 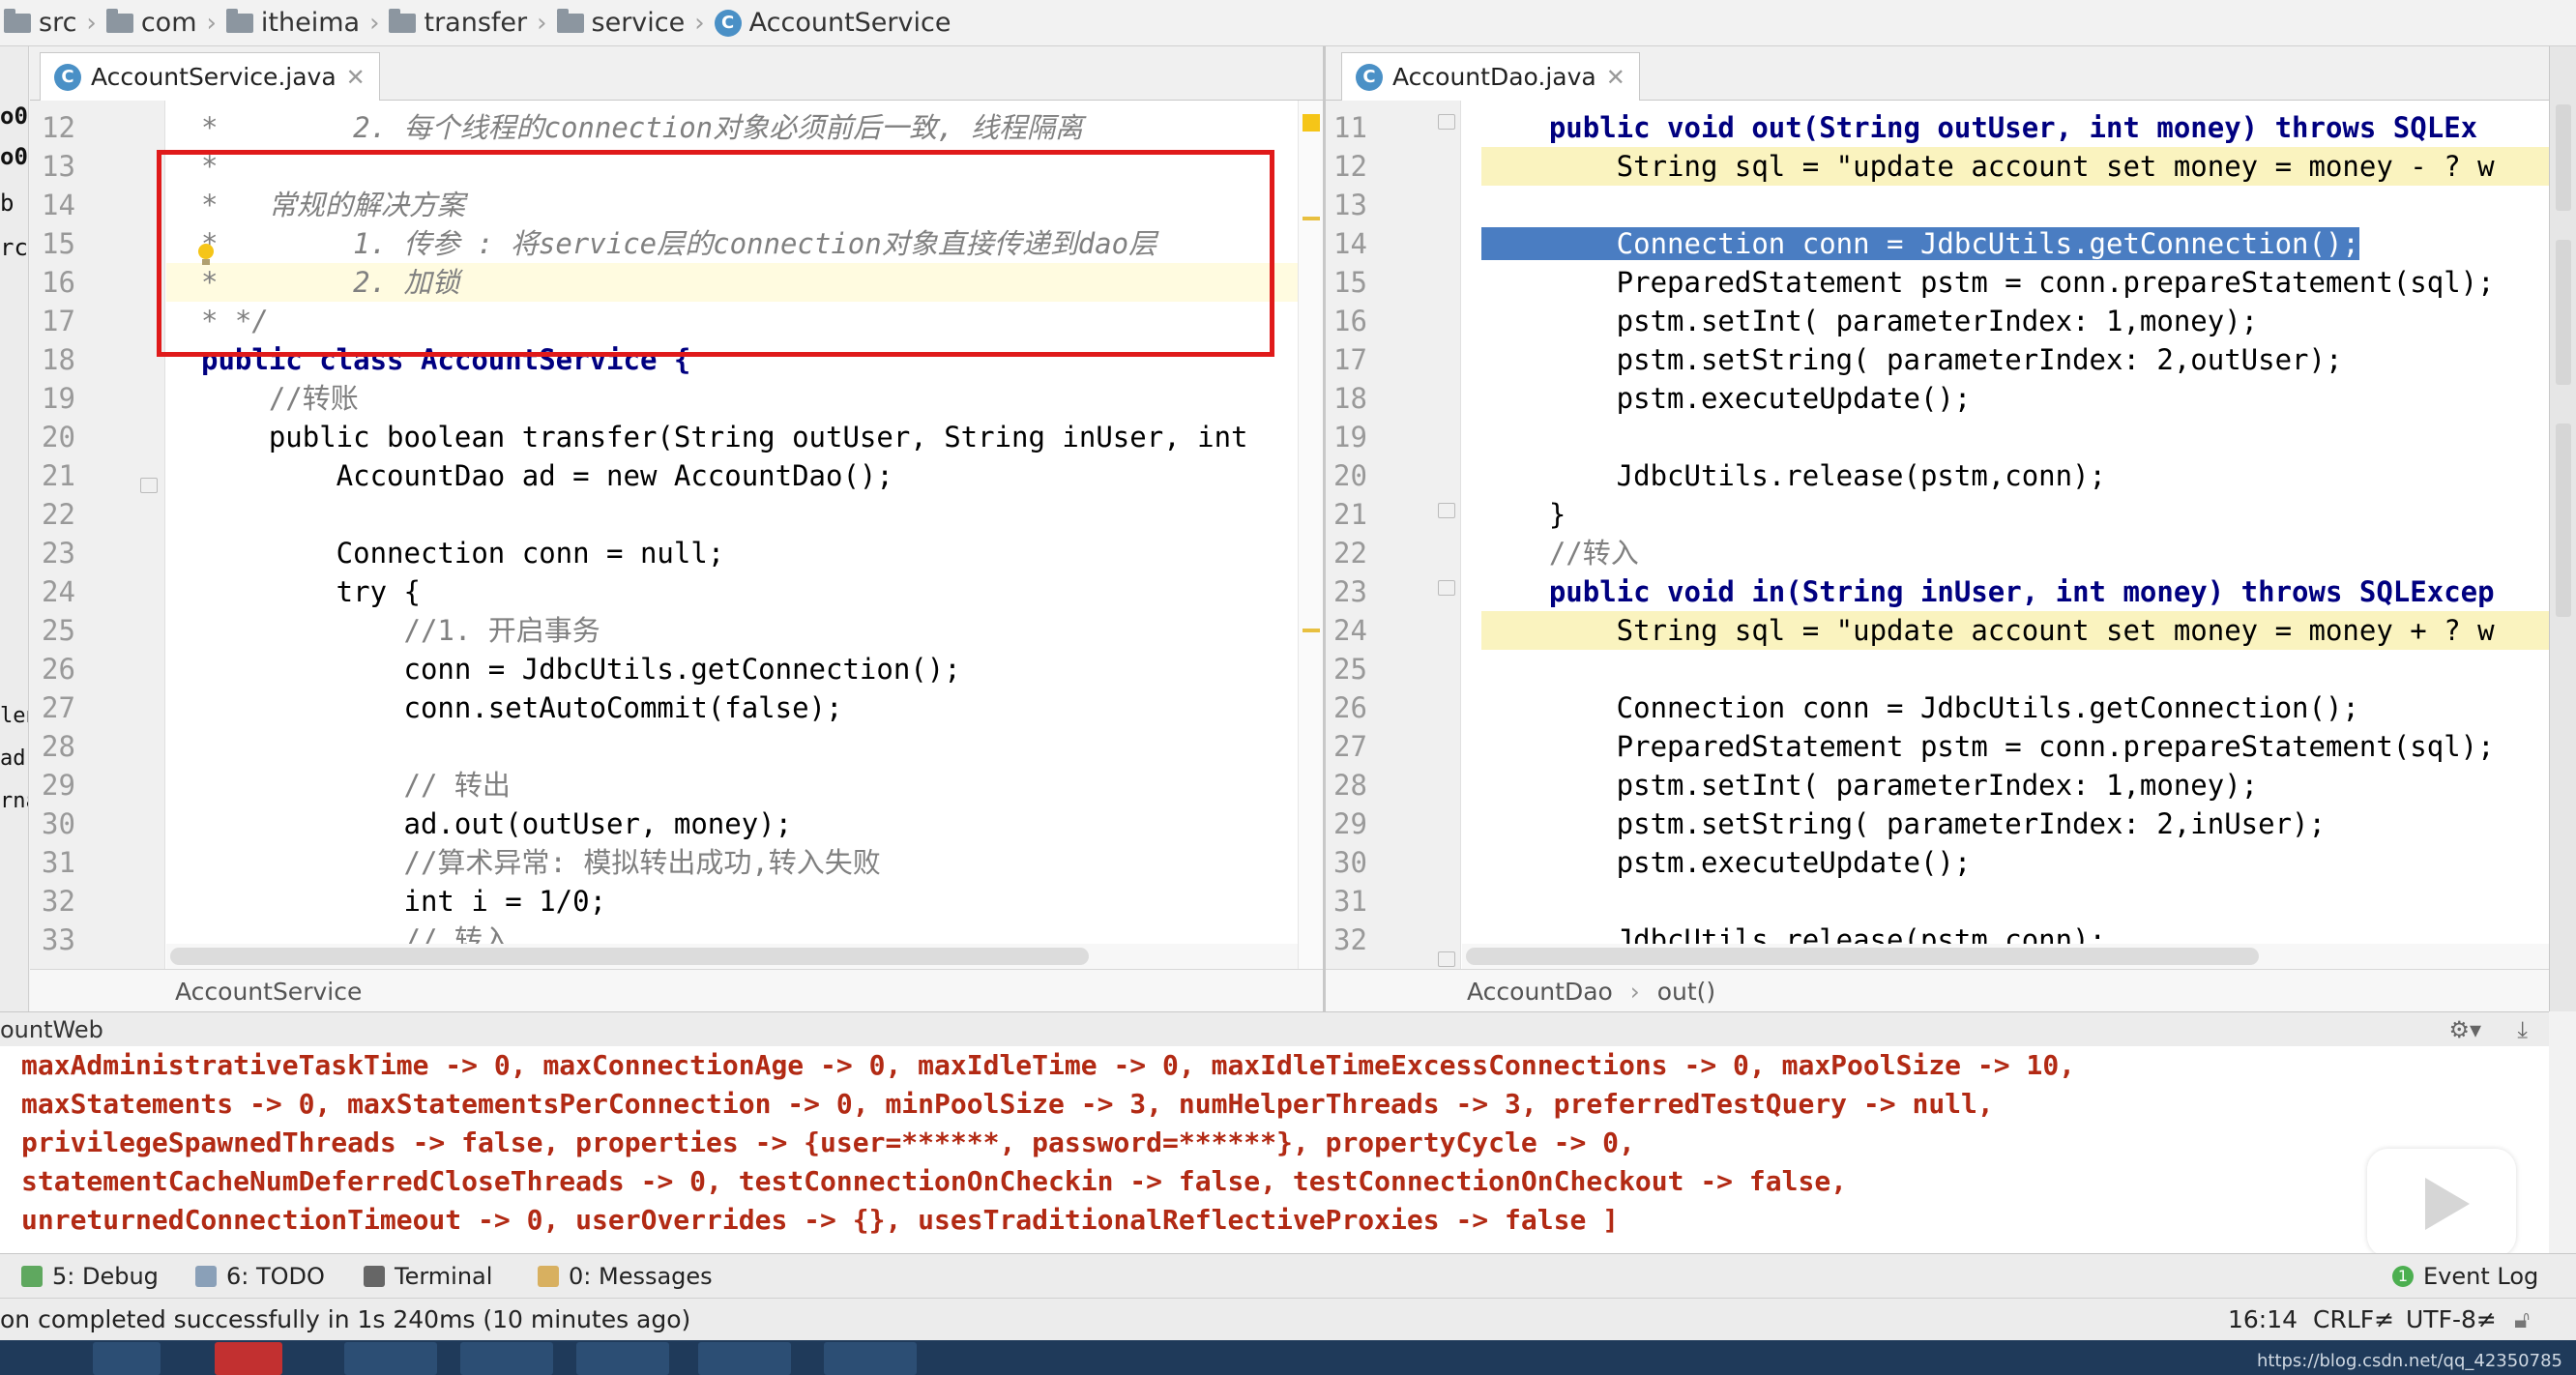 I want to click on breadcrumb-service: service, so click(x=620, y=23).